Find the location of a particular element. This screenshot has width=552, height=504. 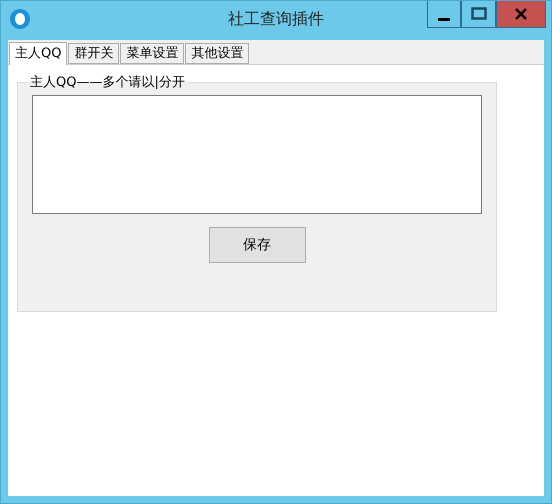

close-button is located at coordinates (521, 14).